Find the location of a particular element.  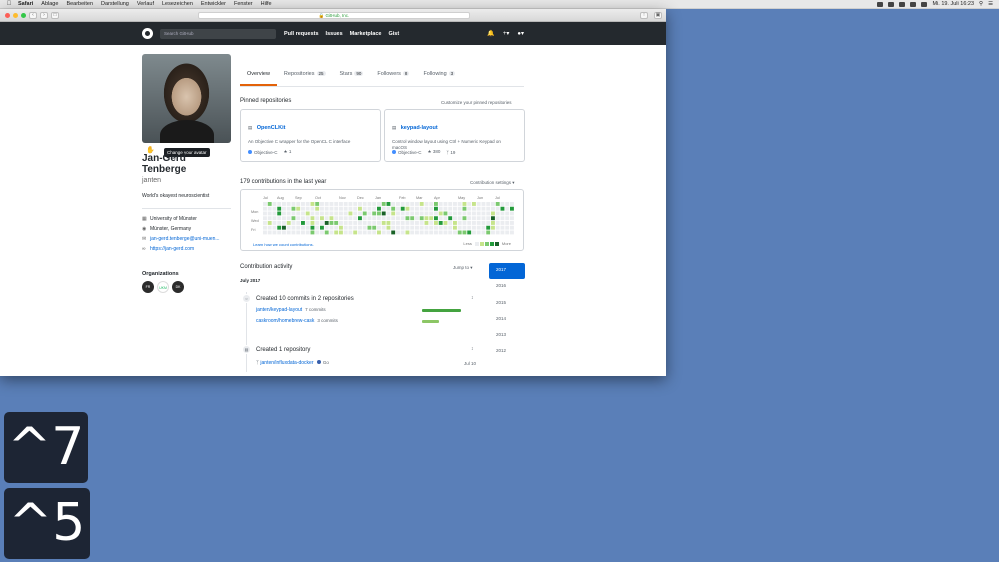

forward-icon: › is located at coordinates (44, 15).